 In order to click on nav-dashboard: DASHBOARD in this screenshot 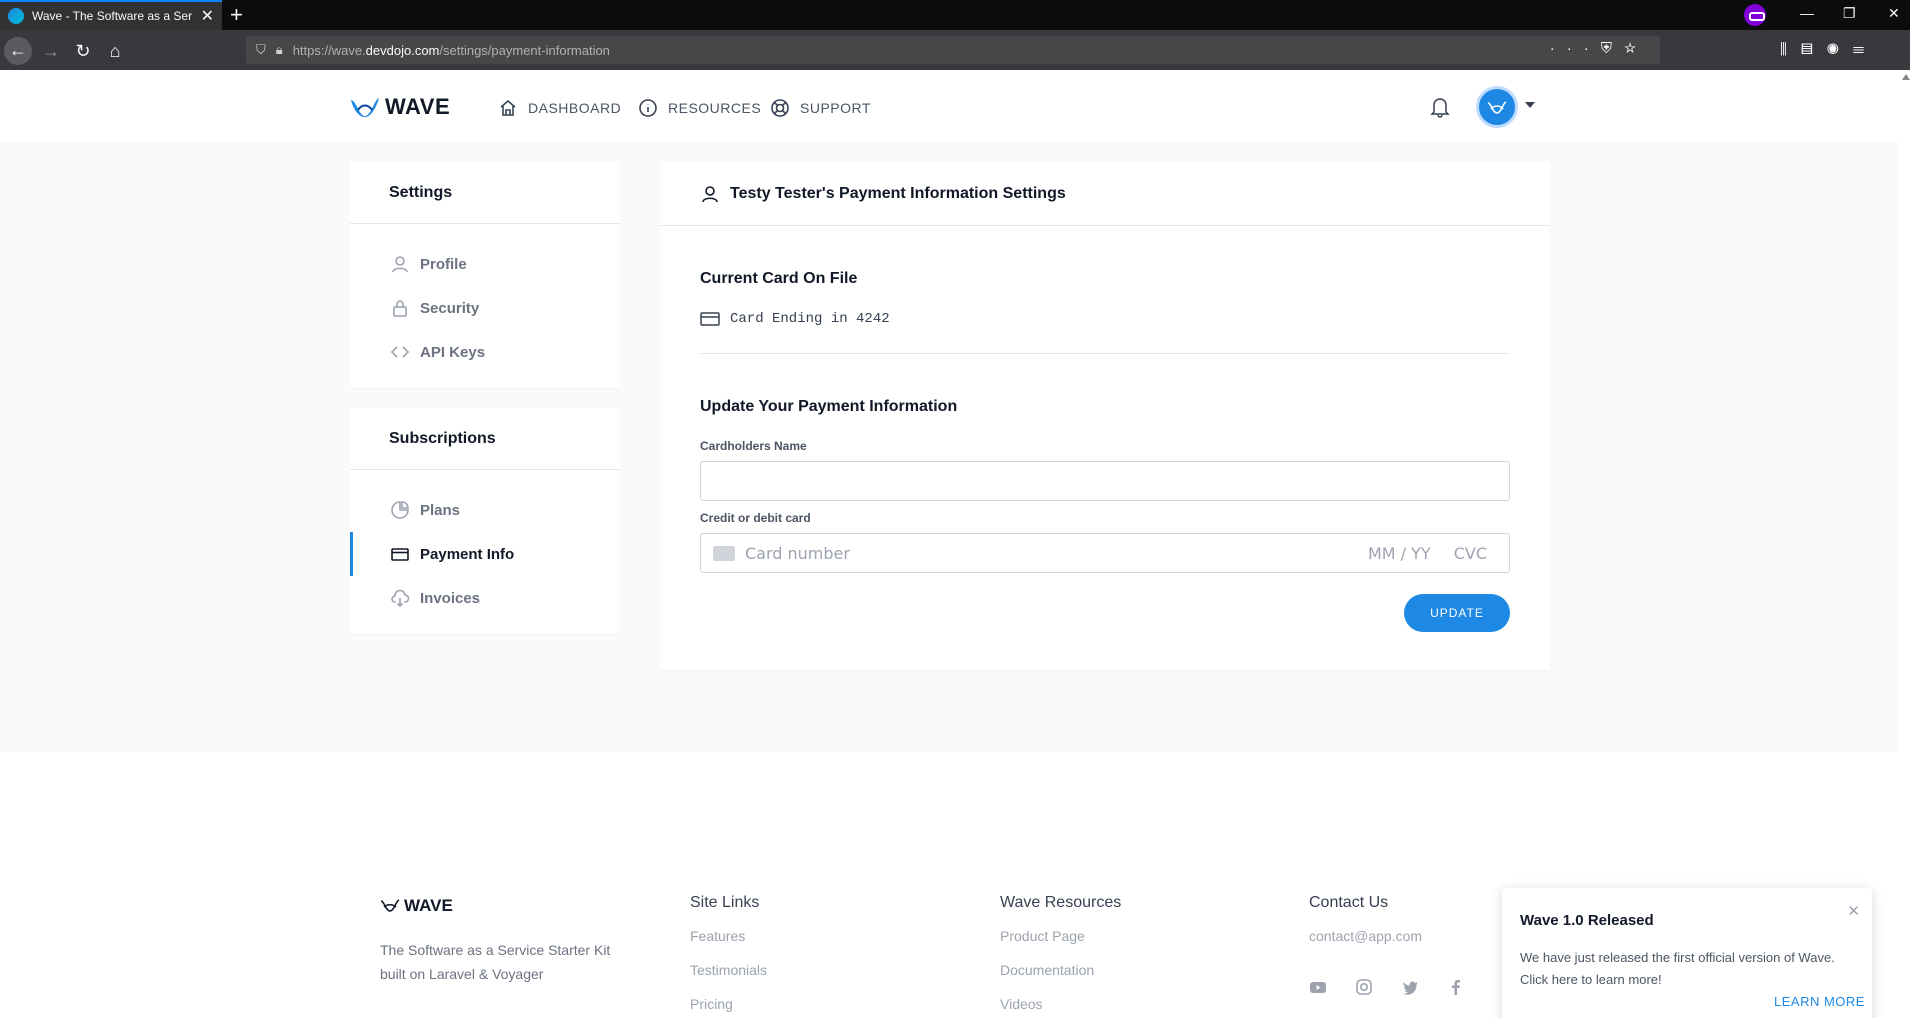, I will do `click(559, 108)`.